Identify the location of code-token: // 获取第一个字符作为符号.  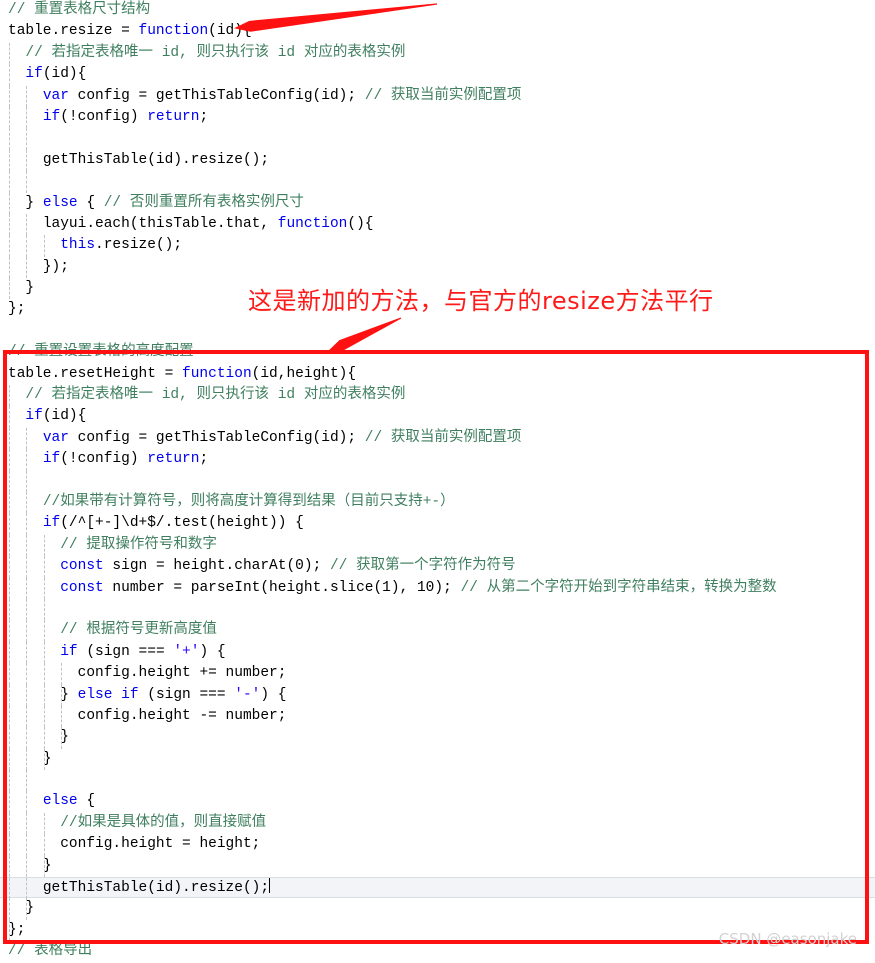
(422, 566).